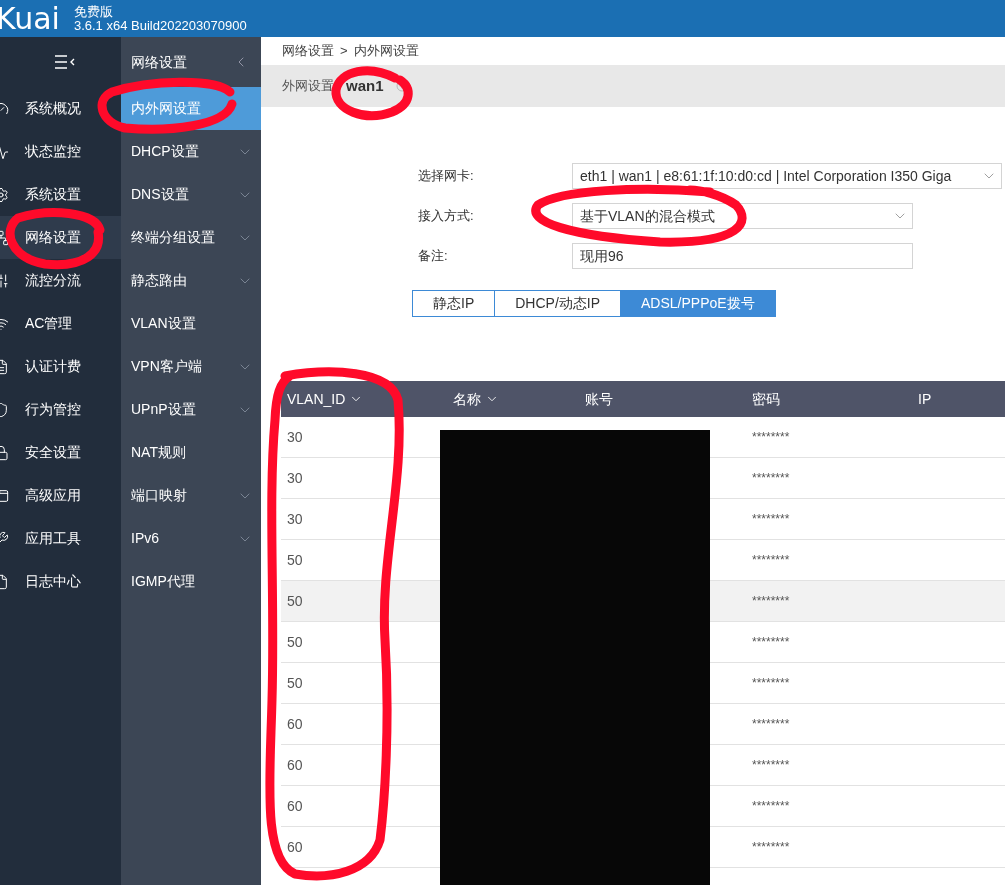  I want to click on sidebar-item: 状态监控, so click(60, 151).